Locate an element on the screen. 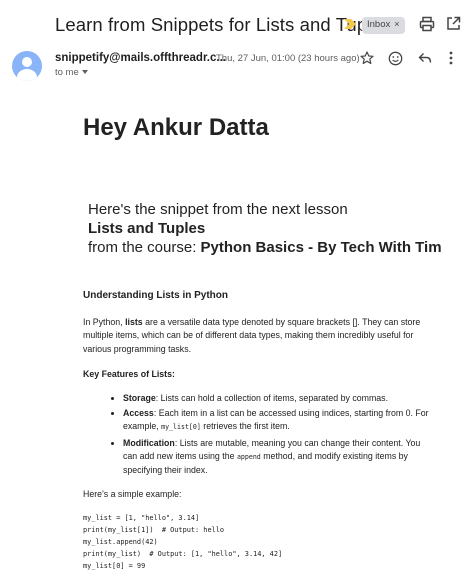 The width and height of the screenshot is (468, 577). avatar-body-shape is located at coordinates (27, 75).